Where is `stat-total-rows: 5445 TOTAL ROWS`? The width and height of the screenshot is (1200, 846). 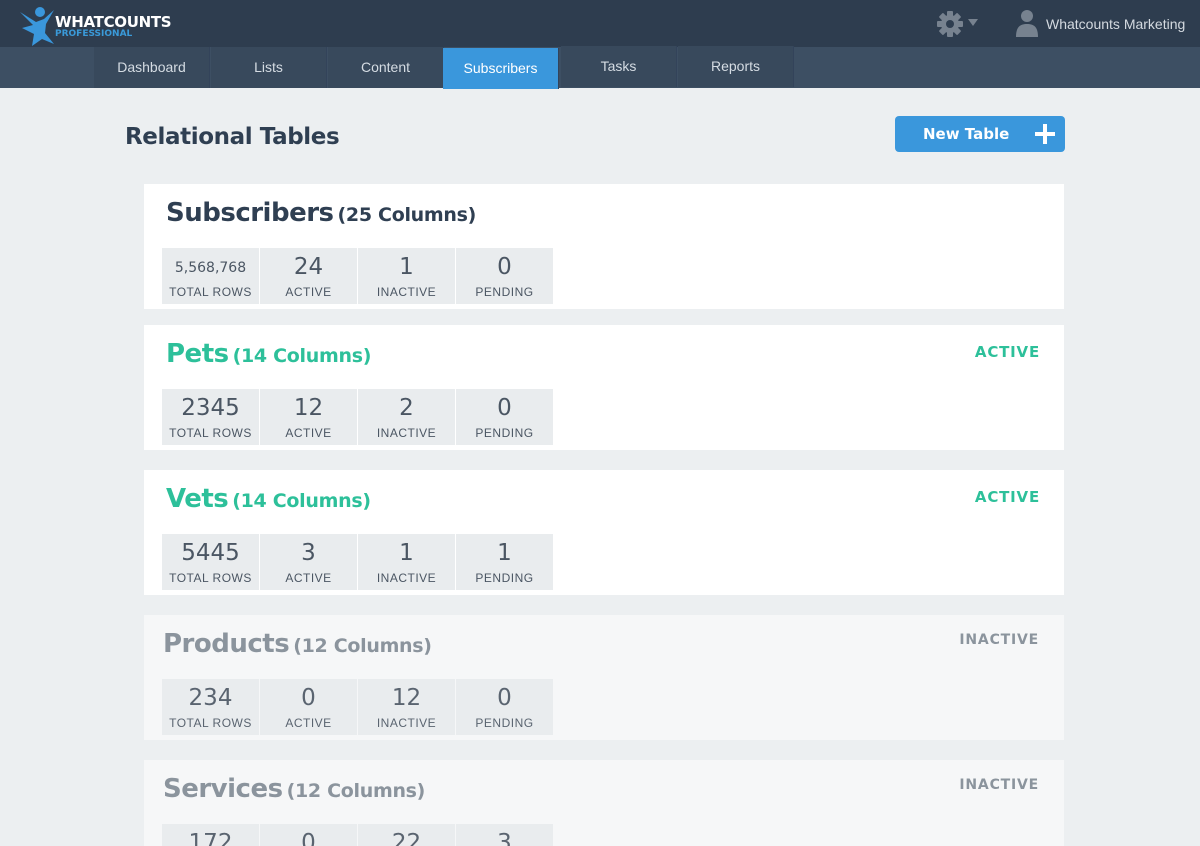 stat-total-rows: 5445 TOTAL ROWS is located at coordinates (210, 562).